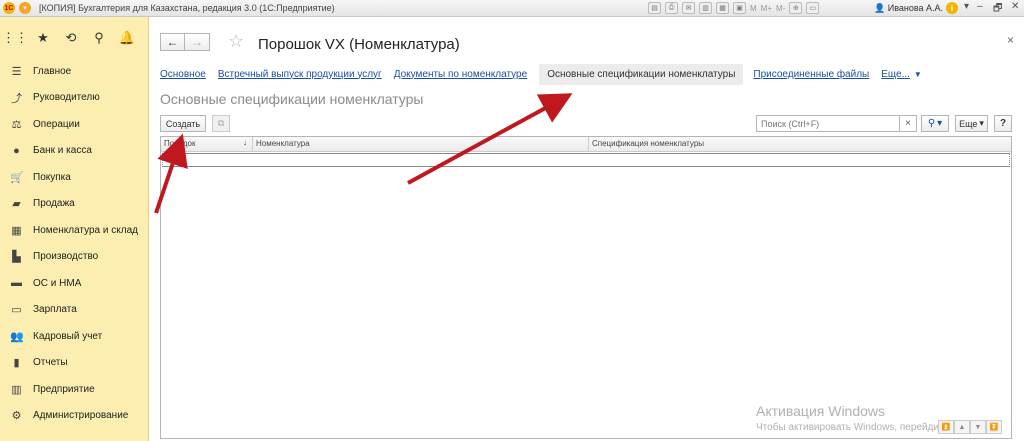 The height and width of the screenshot is (441, 1024). I want to click on help-button: ?, so click(1003, 123).